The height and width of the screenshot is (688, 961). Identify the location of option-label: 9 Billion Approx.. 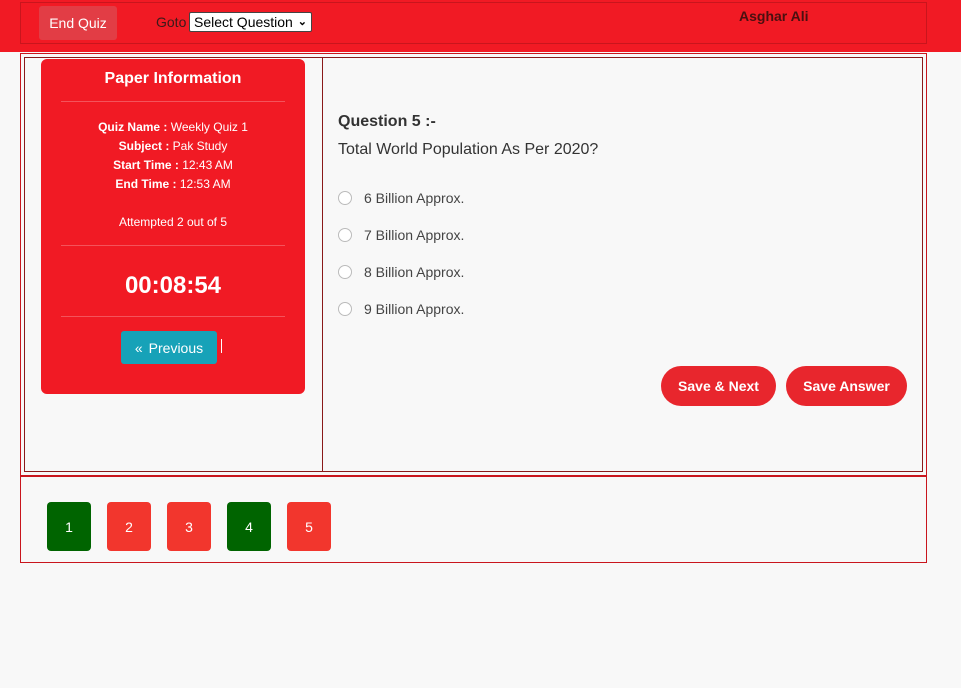
(414, 309).